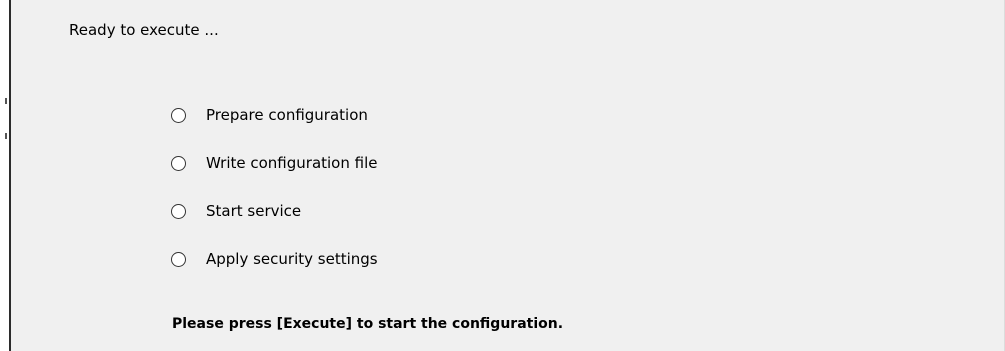 The height and width of the screenshot is (351, 1005). I want to click on step-prepare-configuration: Prepare configuration, so click(274, 115).